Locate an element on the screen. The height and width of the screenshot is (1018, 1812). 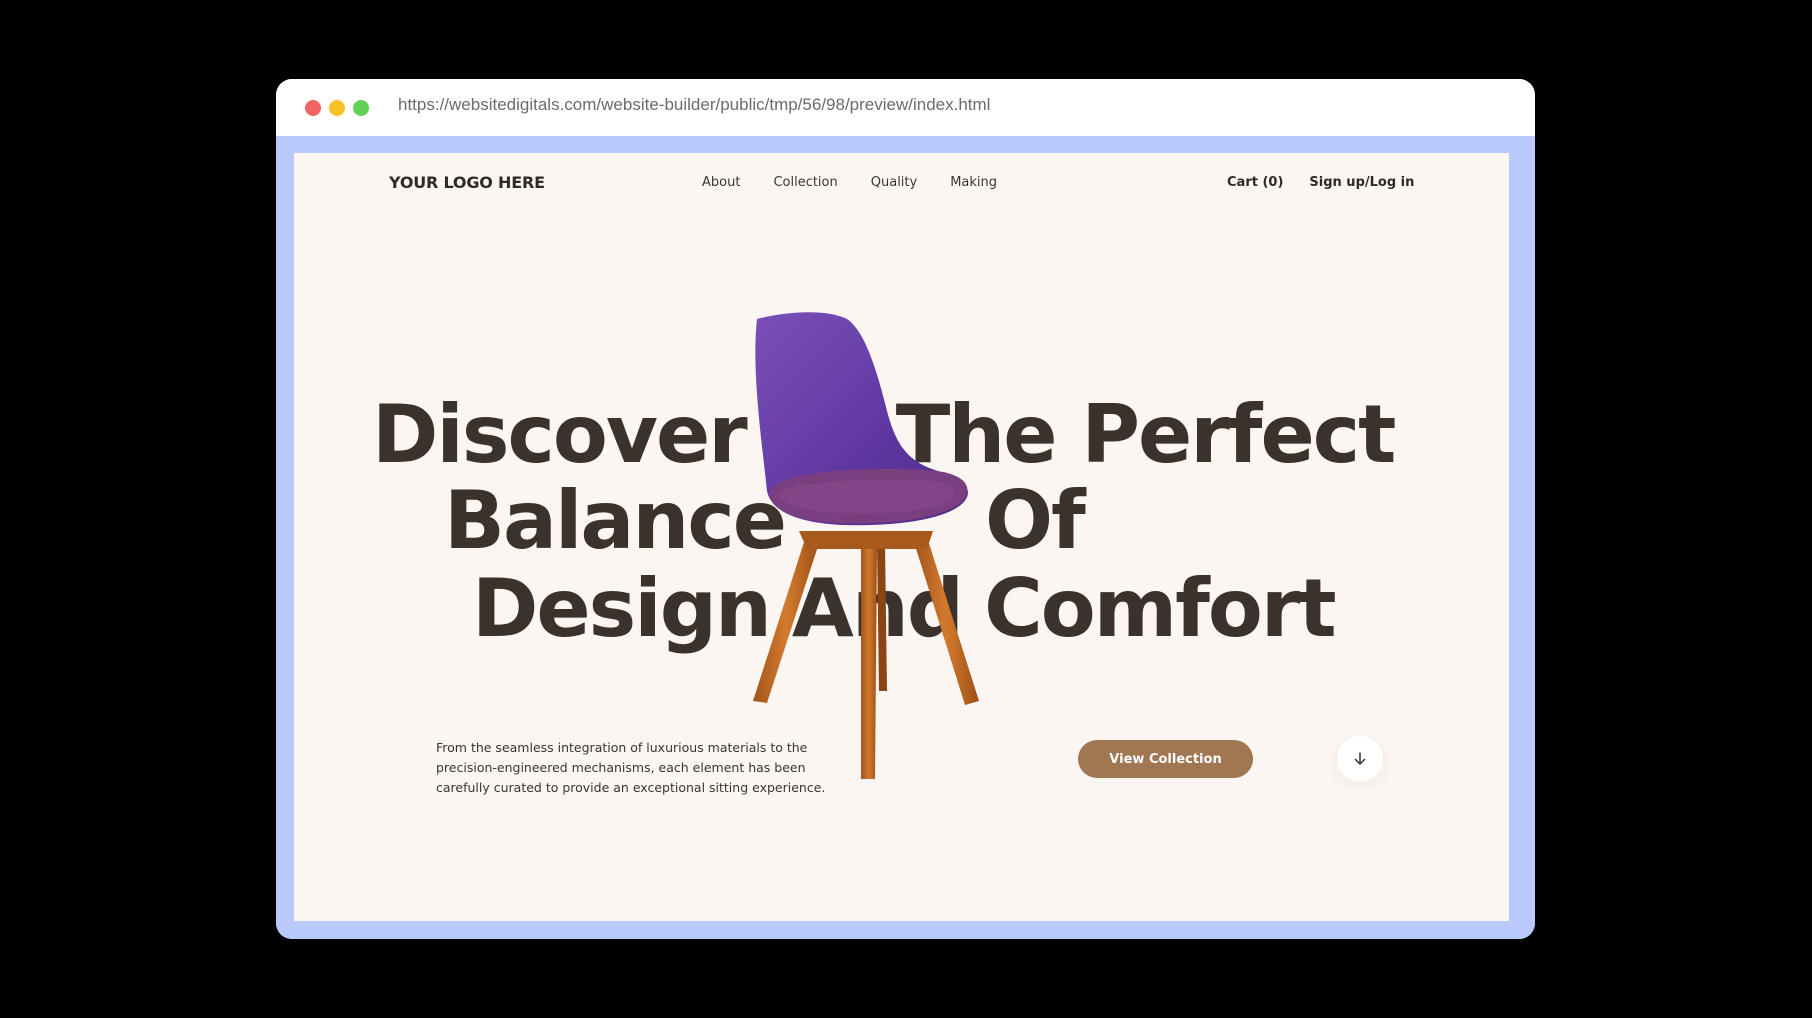
view-collection-button: View Collection is located at coordinates (1165, 759).